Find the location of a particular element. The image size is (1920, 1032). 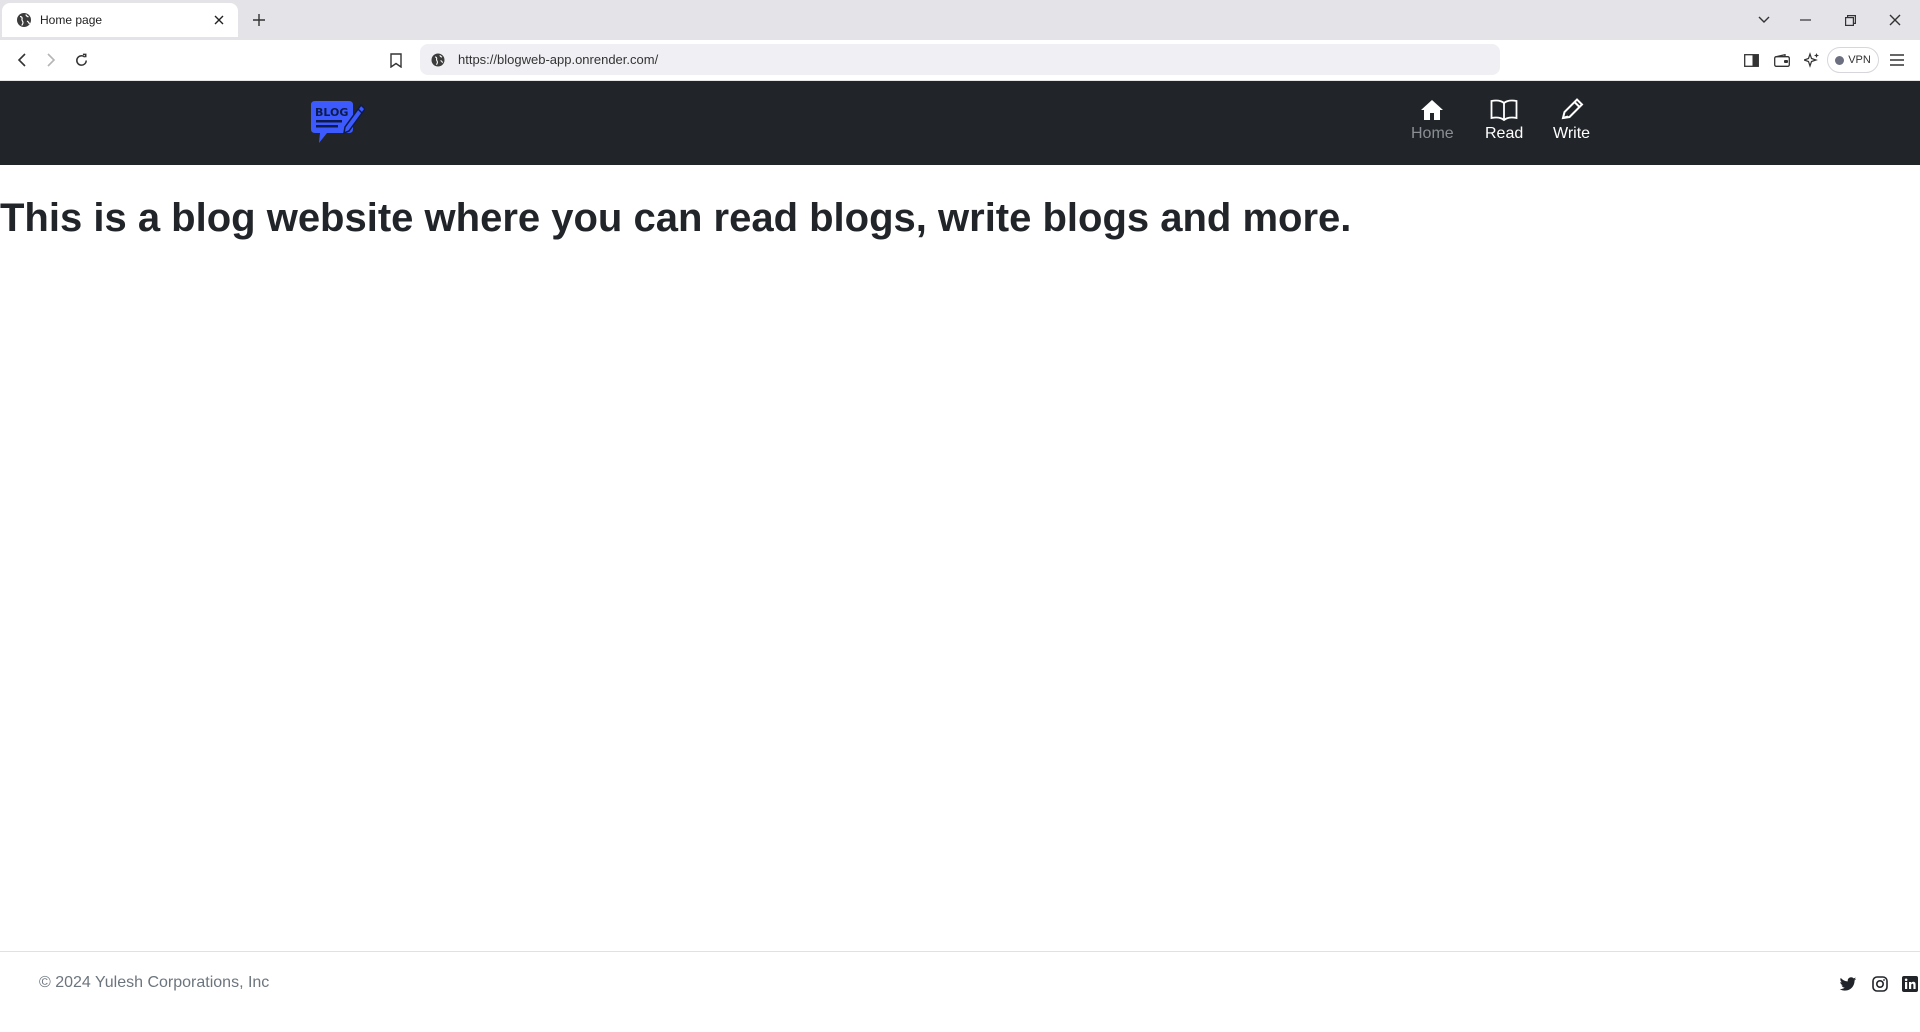

address-bar: https://blogweb-app.onrender.com/ is located at coordinates (960, 59).